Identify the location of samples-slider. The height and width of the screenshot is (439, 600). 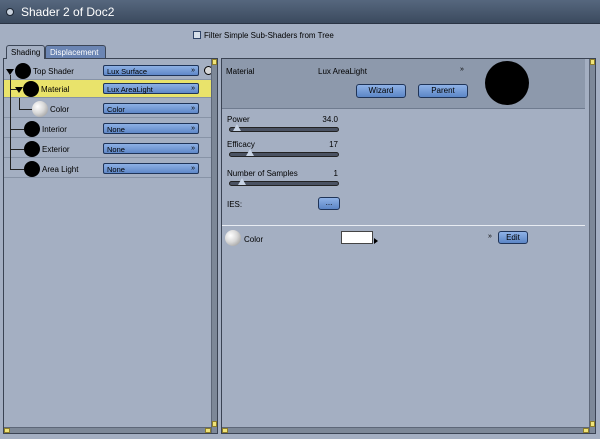
(284, 182).